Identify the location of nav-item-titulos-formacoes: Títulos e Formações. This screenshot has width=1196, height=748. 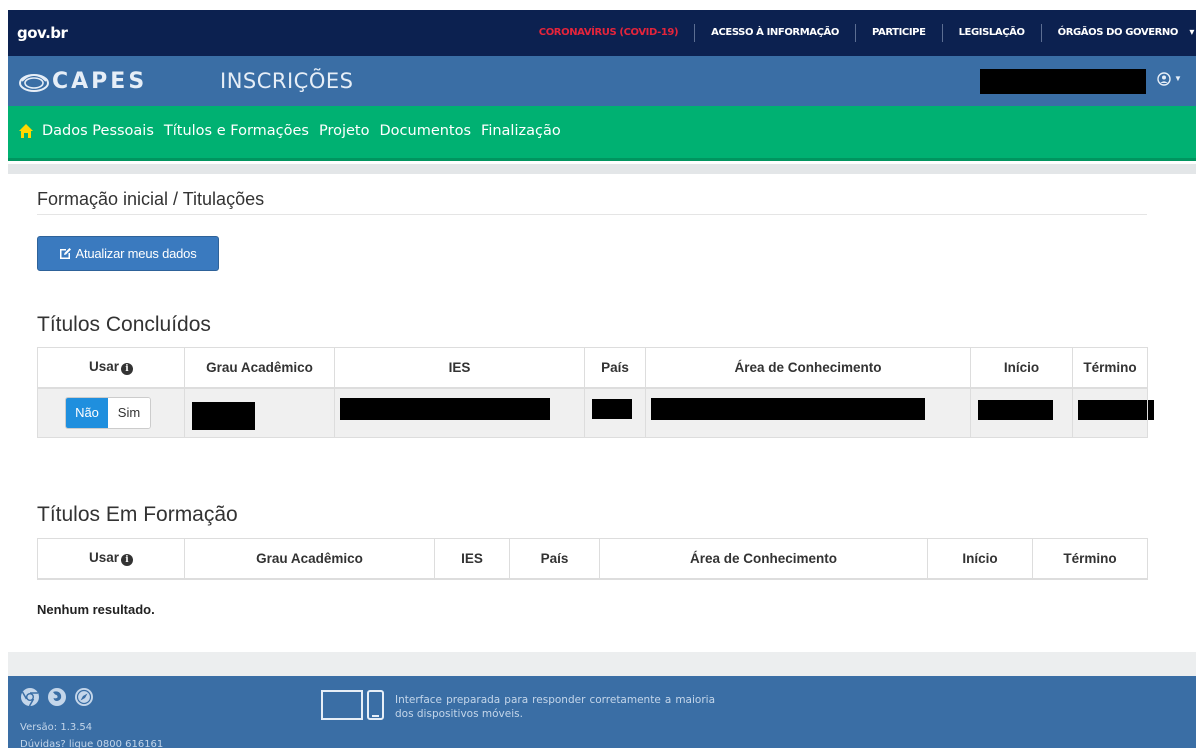
(236, 131).